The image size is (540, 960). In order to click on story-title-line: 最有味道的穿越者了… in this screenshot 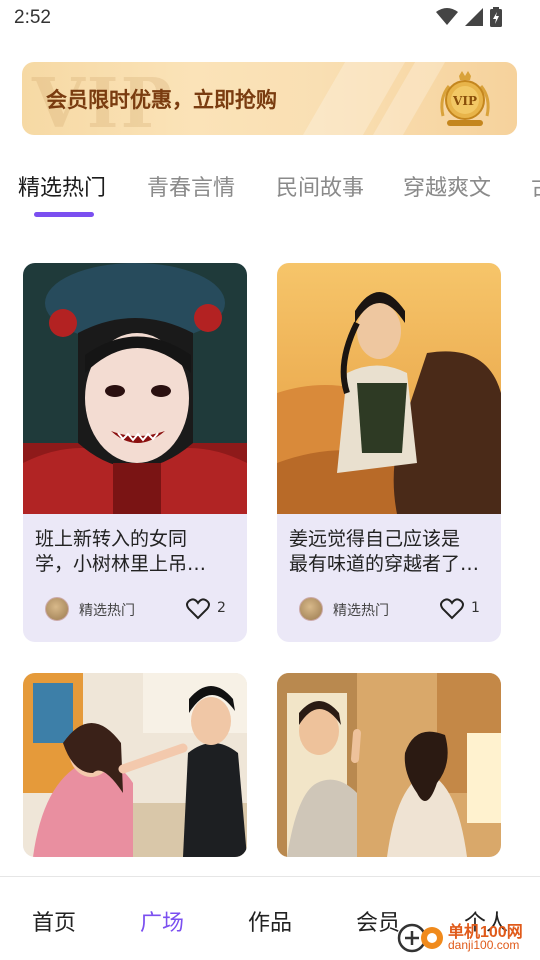, I will do `click(384, 564)`.